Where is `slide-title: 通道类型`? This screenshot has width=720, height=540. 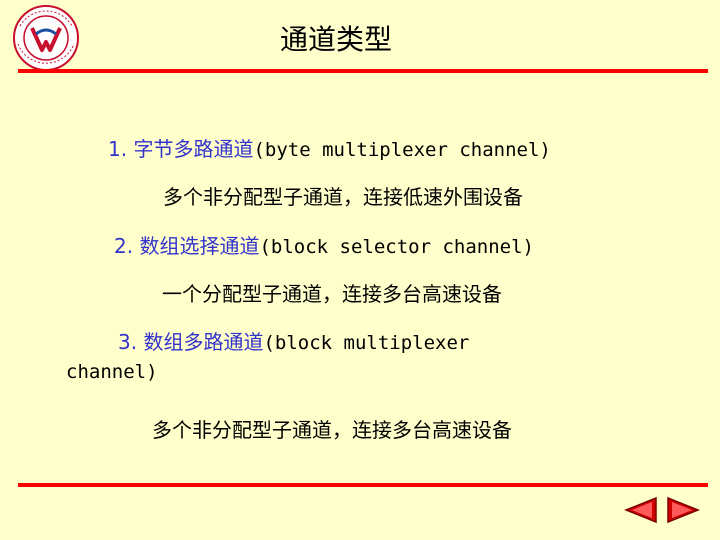 slide-title: 通道类型 is located at coordinates (335, 39).